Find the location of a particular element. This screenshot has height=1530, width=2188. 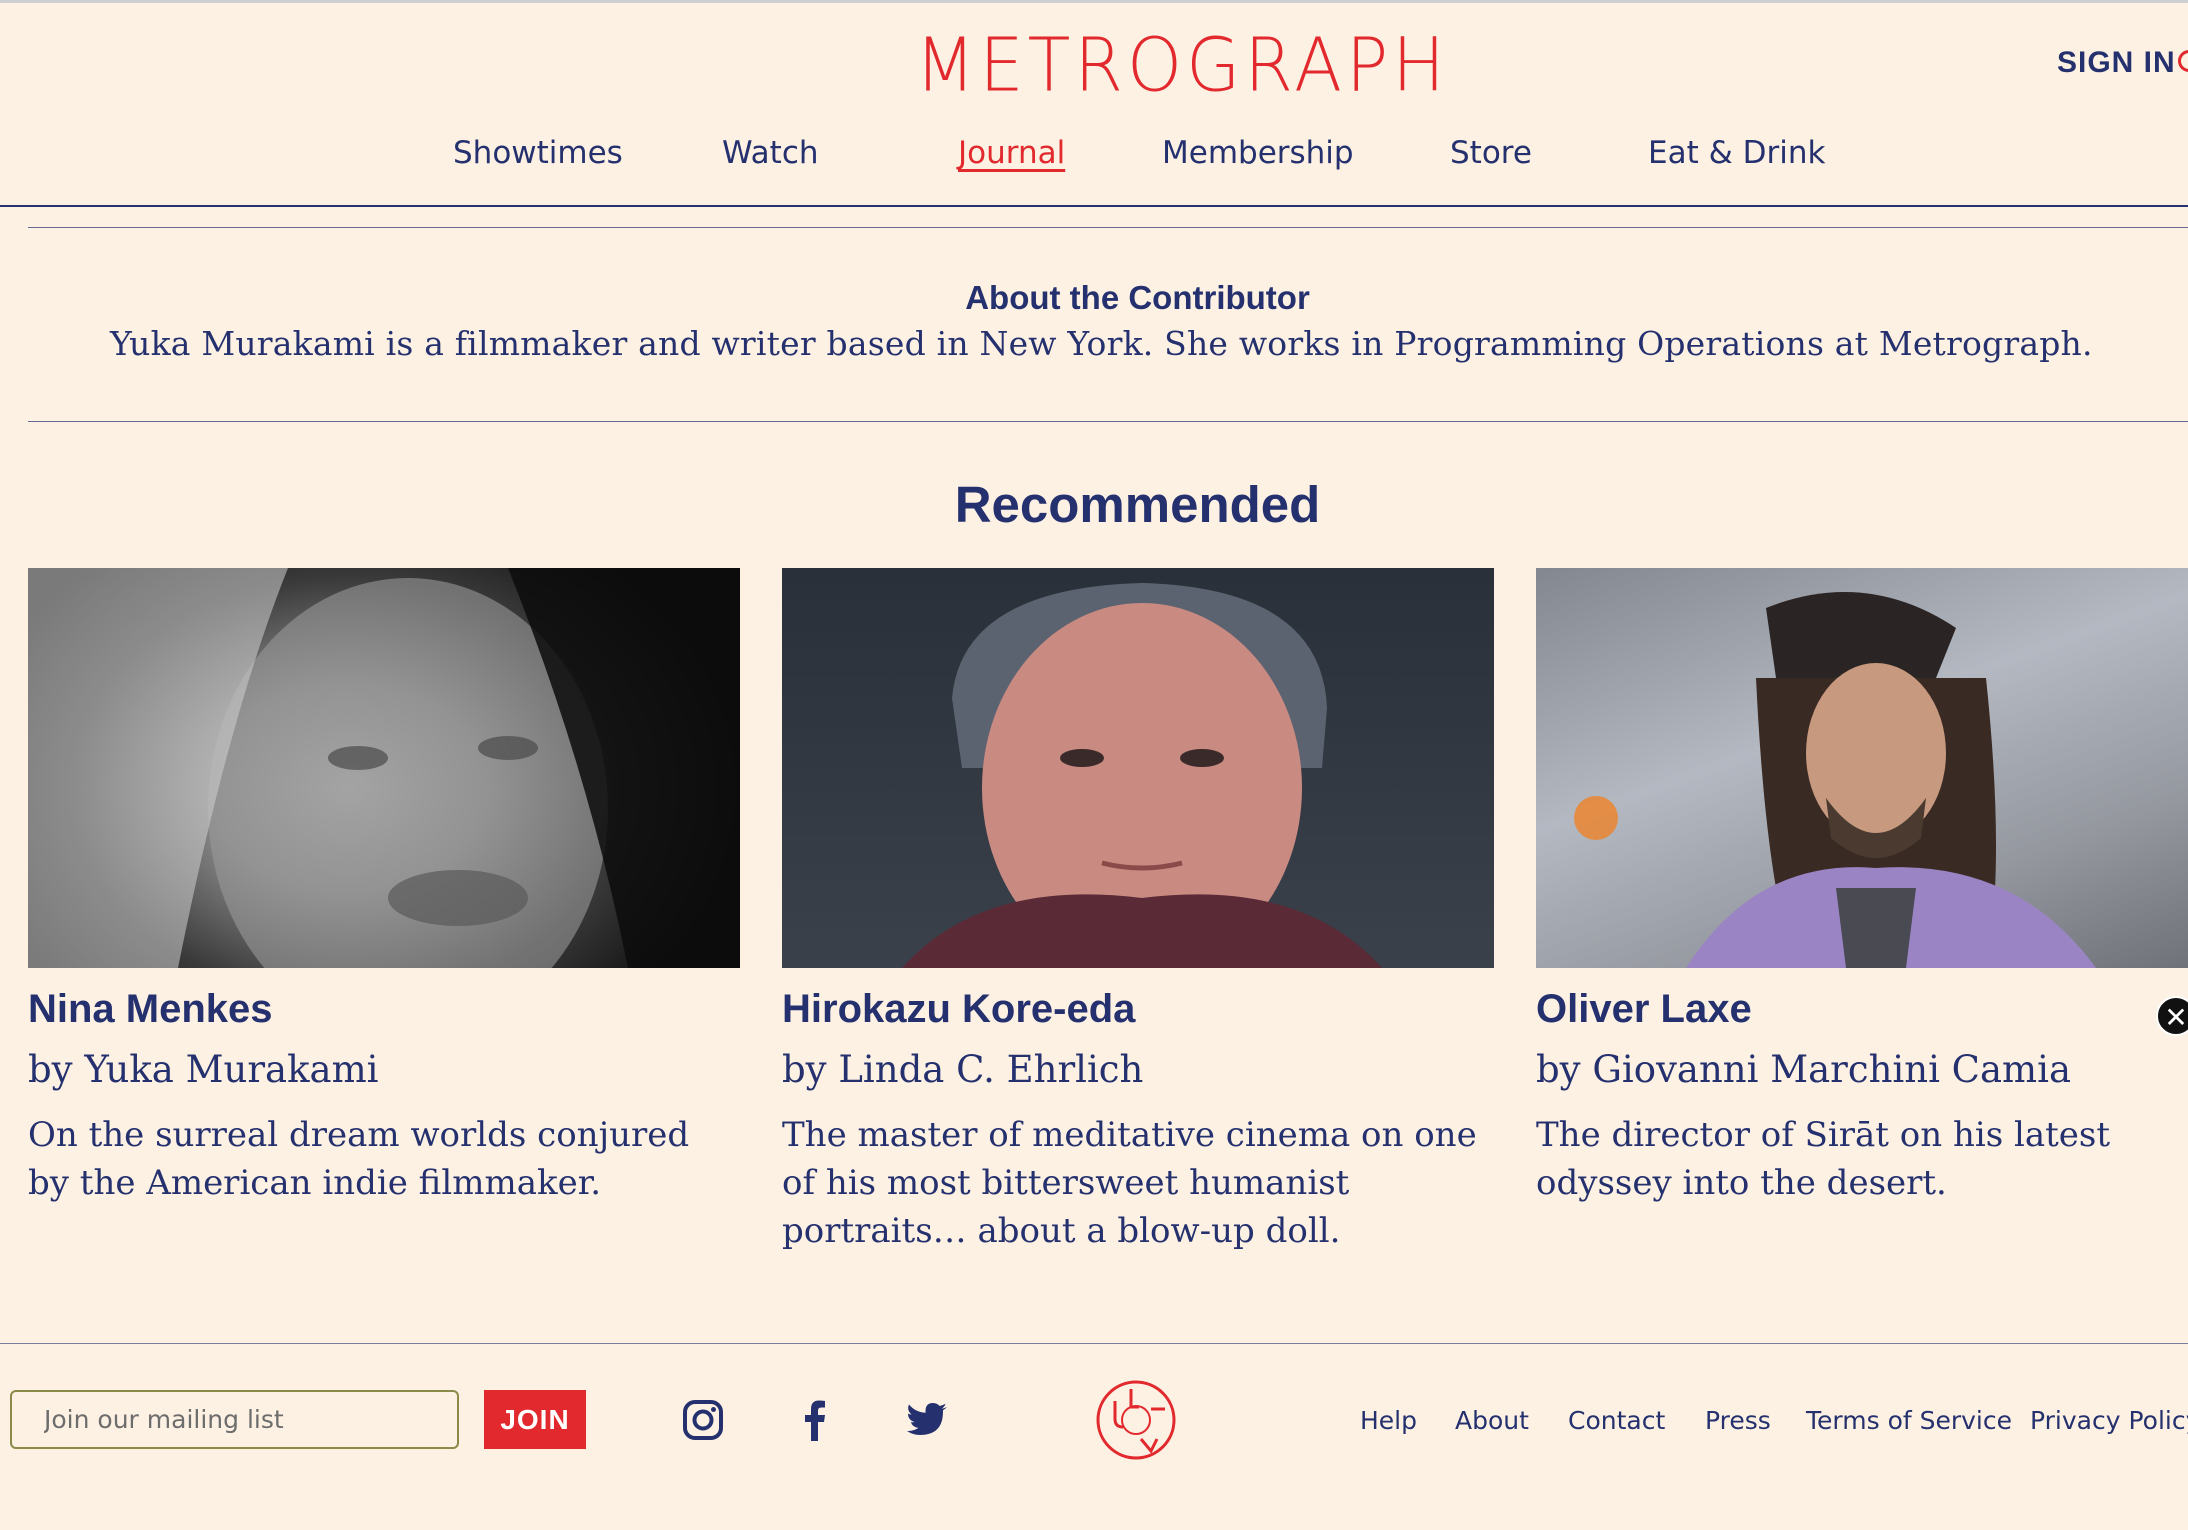

close-icon: ✕ is located at coordinates (2172, 1016).